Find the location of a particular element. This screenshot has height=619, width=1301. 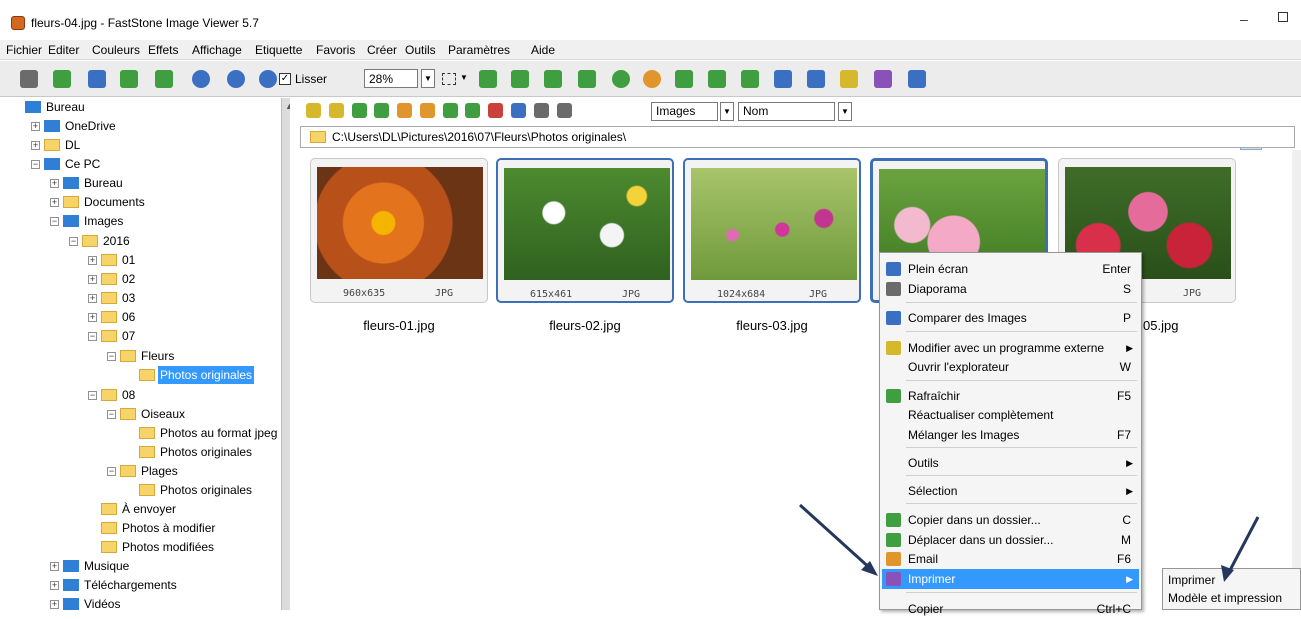

thumbnail: 615x461 JPG is located at coordinates (585, 230).